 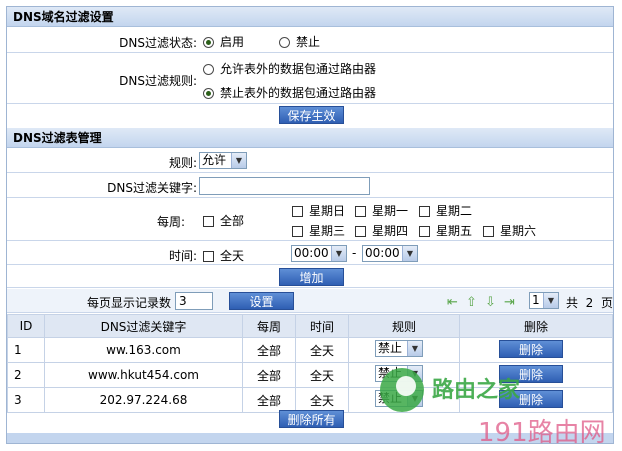 What do you see at coordinates (298, 93) in the screenshot?
I see `rule-deny-text: 禁止表外的数据包通过路由器` at bounding box center [298, 93].